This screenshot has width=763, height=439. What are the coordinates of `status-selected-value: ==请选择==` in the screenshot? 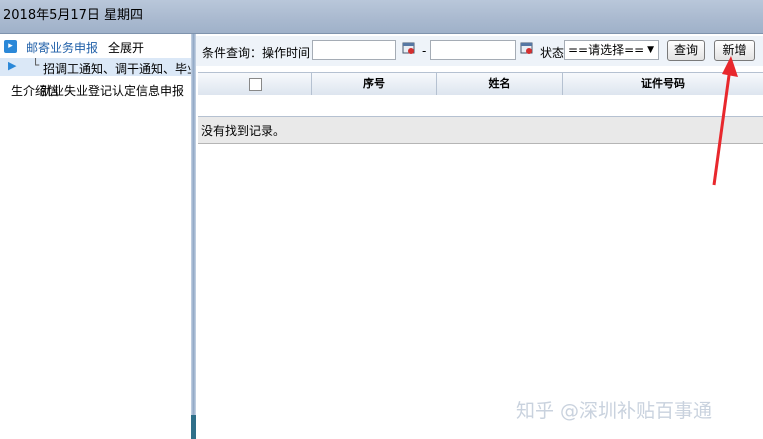 It's located at (606, 50).